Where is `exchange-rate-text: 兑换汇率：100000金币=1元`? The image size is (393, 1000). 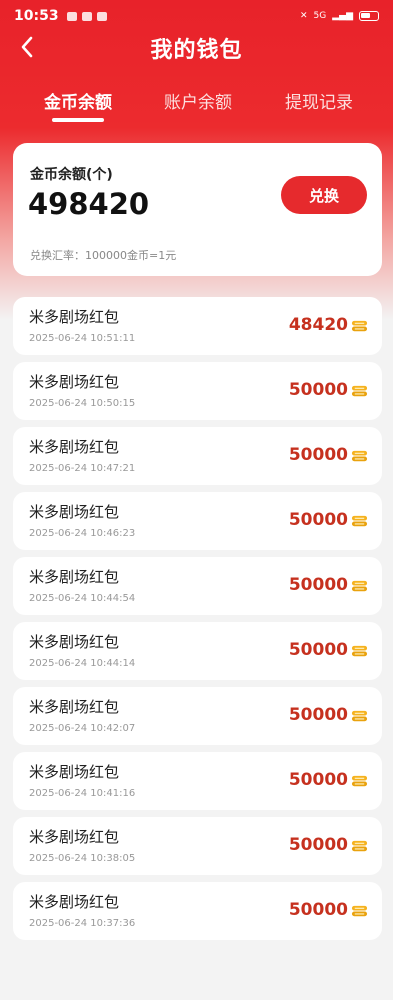
exchange-rate-text: 兑换汇率：100000金币=1元 is located at coordinates (103, 255).